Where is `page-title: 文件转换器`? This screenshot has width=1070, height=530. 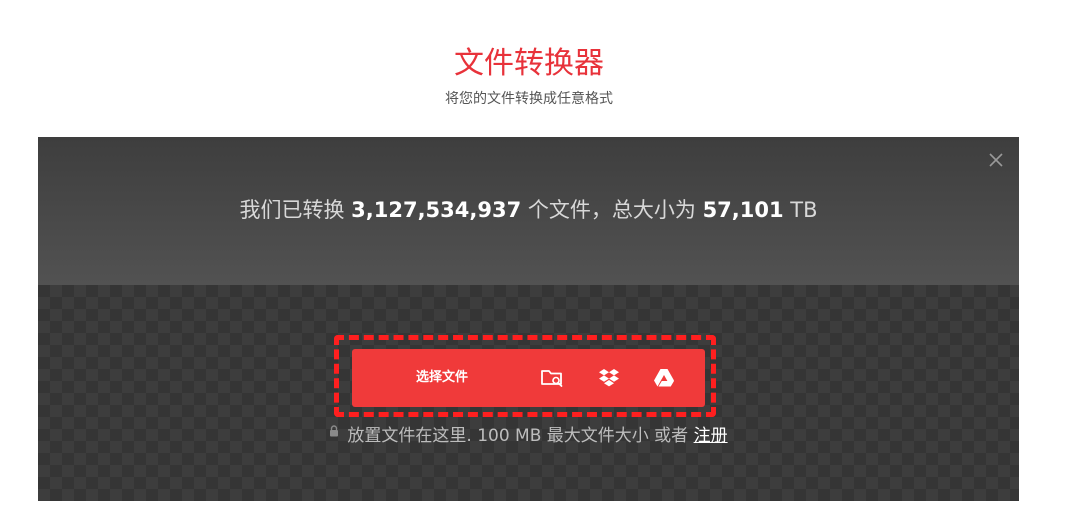
page-title: 文件转换器 is located at coordinates (529, 63).